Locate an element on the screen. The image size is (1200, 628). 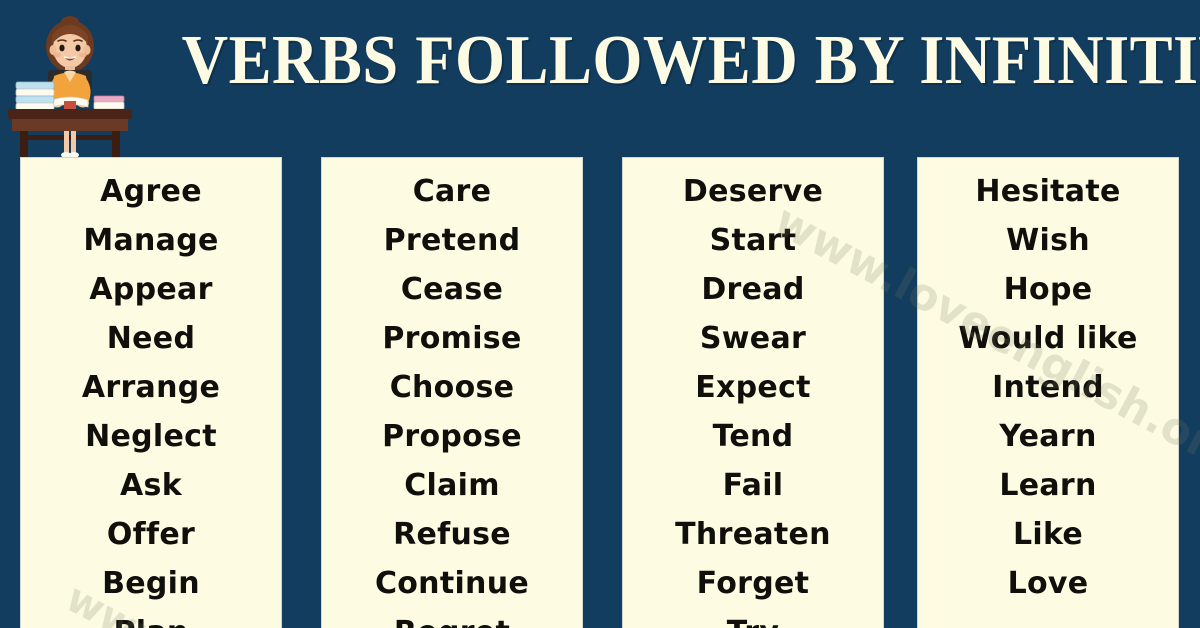
verb-item: Refuse is located at coordinates (452, 534).